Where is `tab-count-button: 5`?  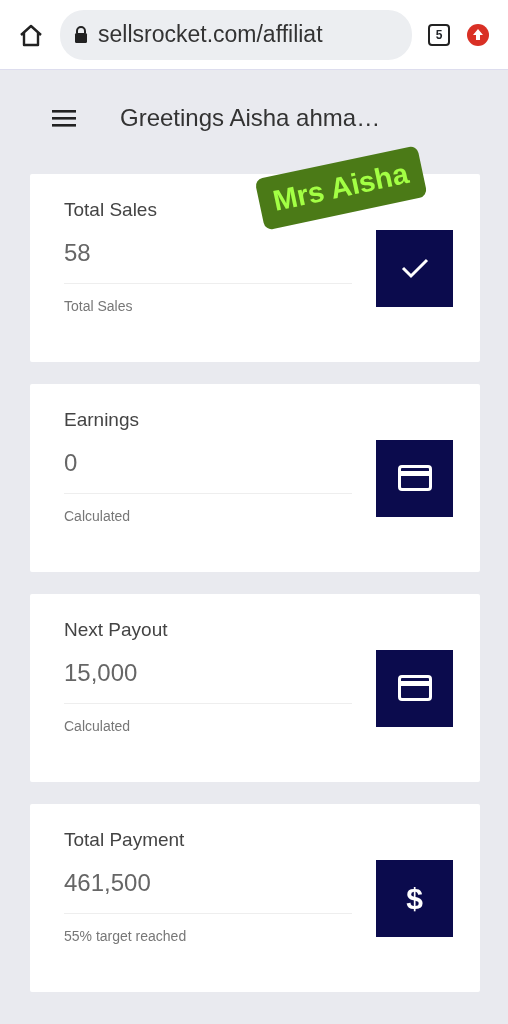 tab-count-button: 5 is located at coordinates (439, 34).